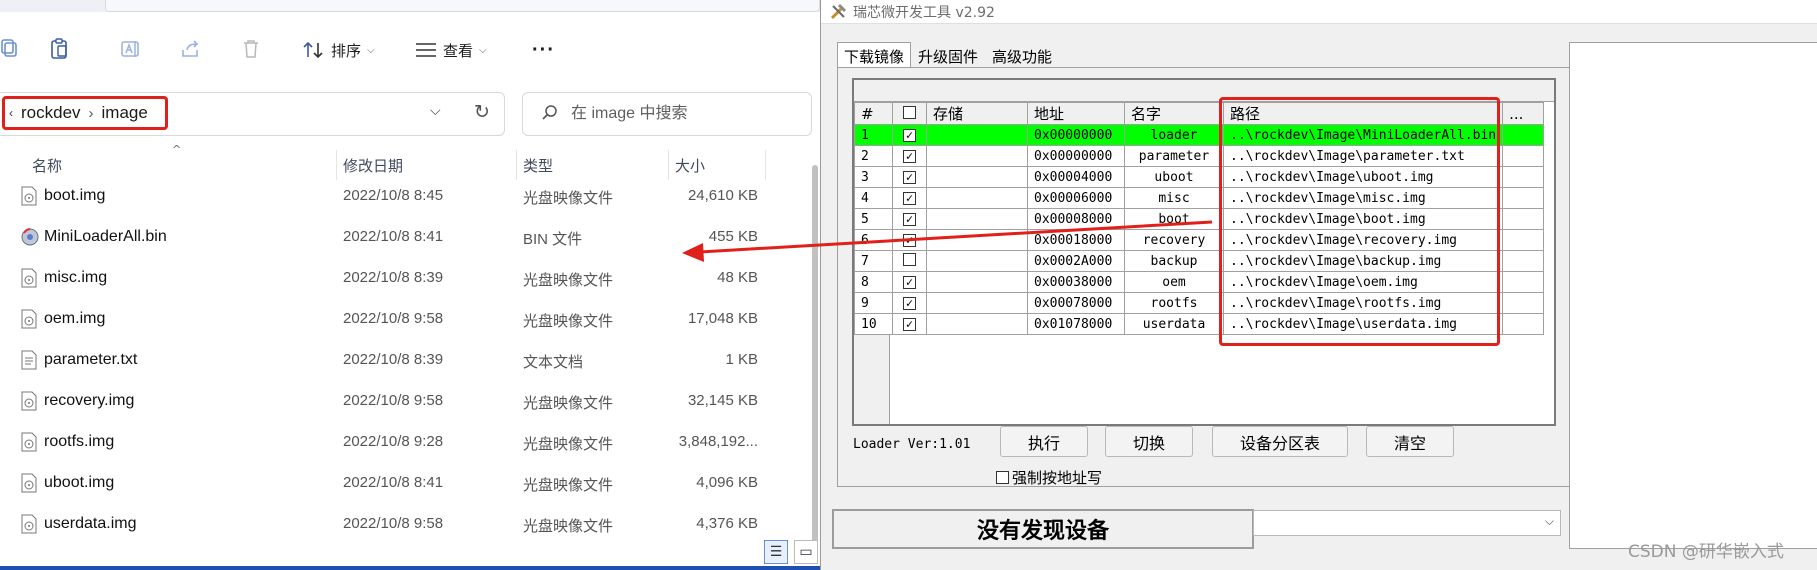 This screenshot has width=1817, height=570. What do you see at coordinates (382, 277) in the screenshot?
I see `file-row: misc.img 2022/10/8 8:39 光盘映像文件 48 KB` at bounding box center [382, 277].